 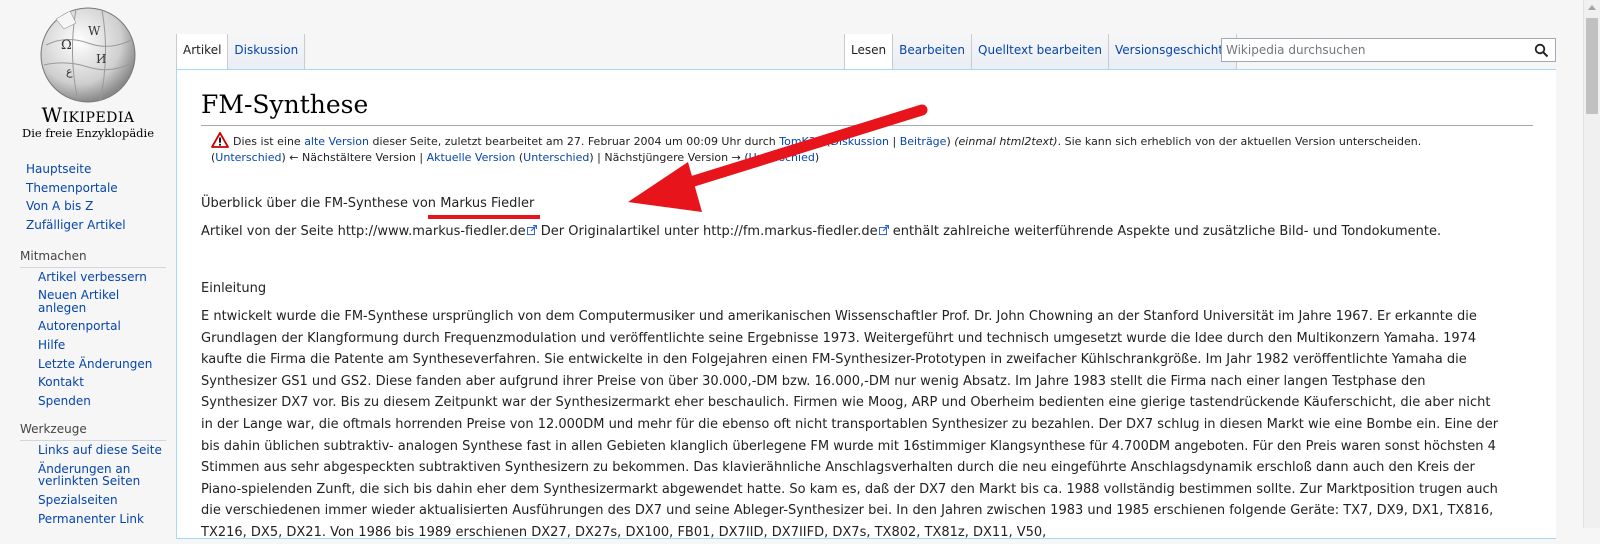 I want to click on section-heading-einleitung: Einleitung, so click(x=234, y=288).